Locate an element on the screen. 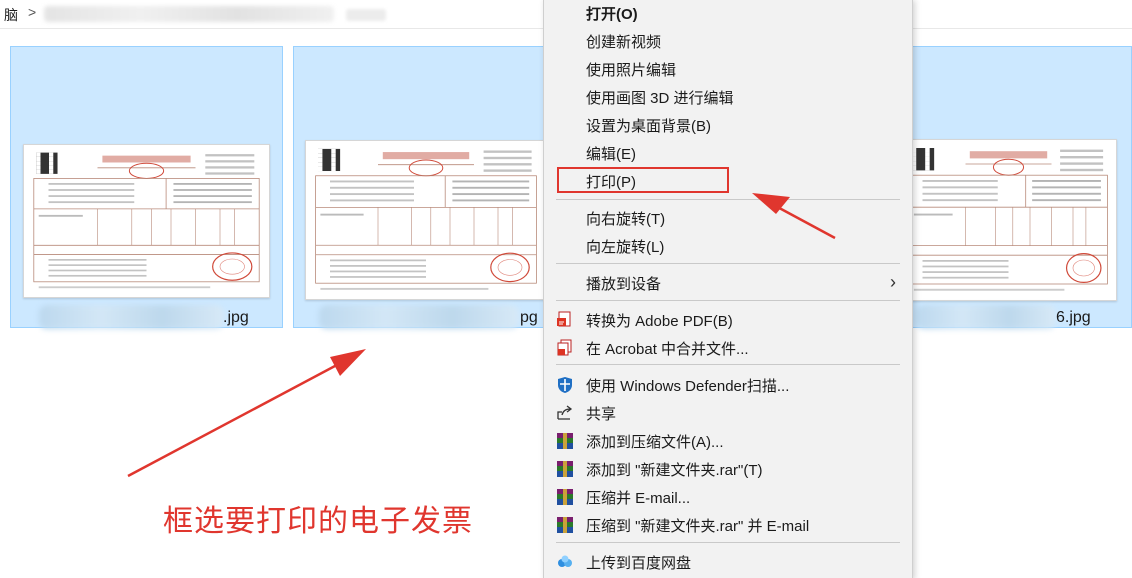  baidu-netdisk-icon is located at coordinates (565, 562).